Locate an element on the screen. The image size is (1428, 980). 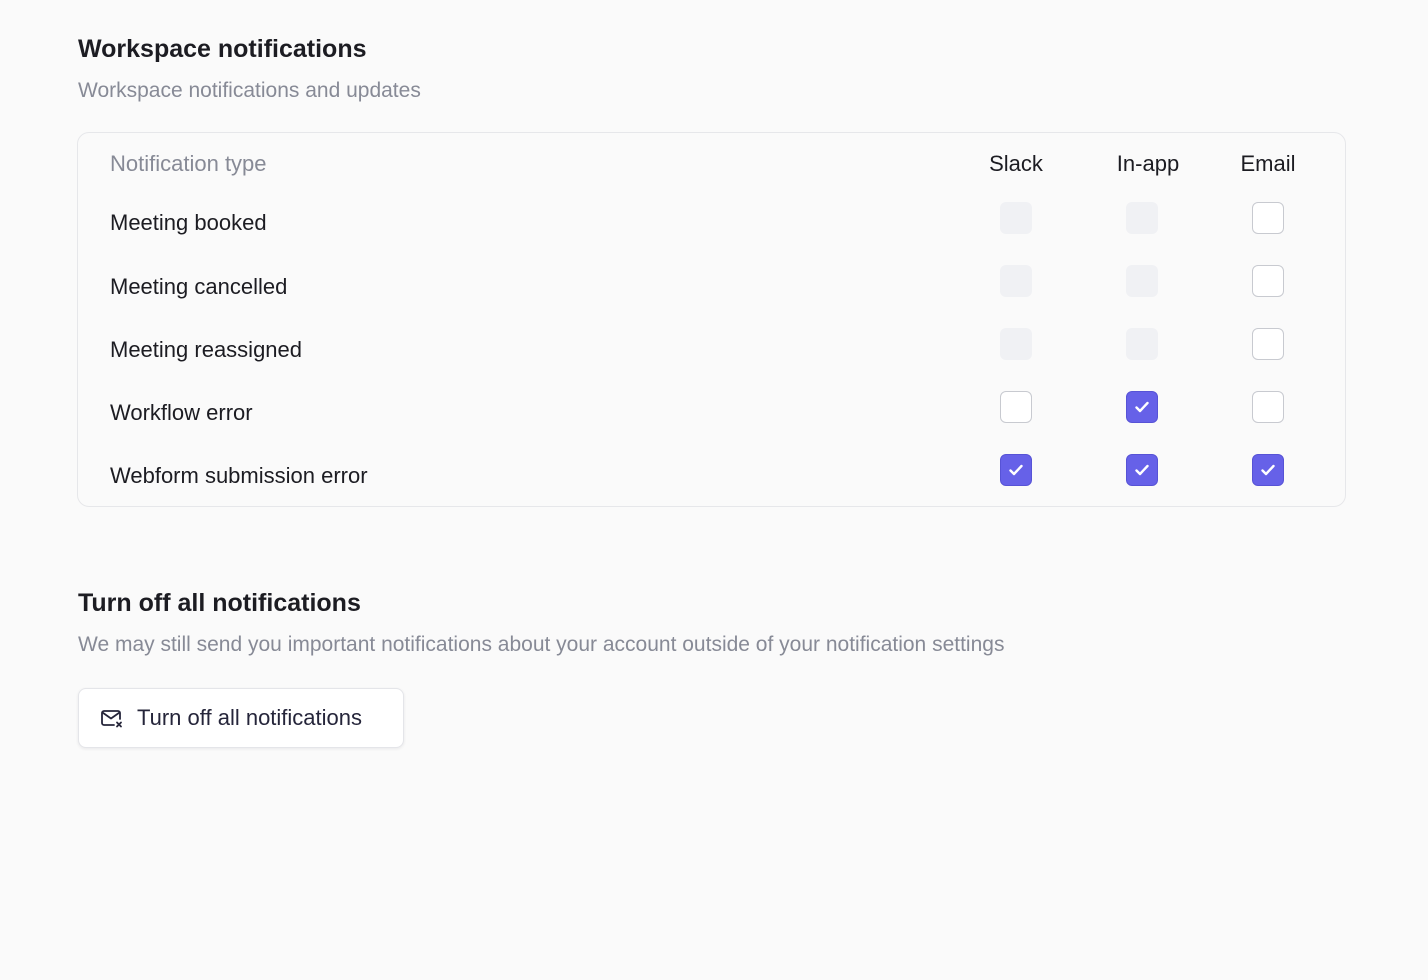
workspace-notifications-subtitle: Workspace notifications and updates is located at coordinates (249, 90).